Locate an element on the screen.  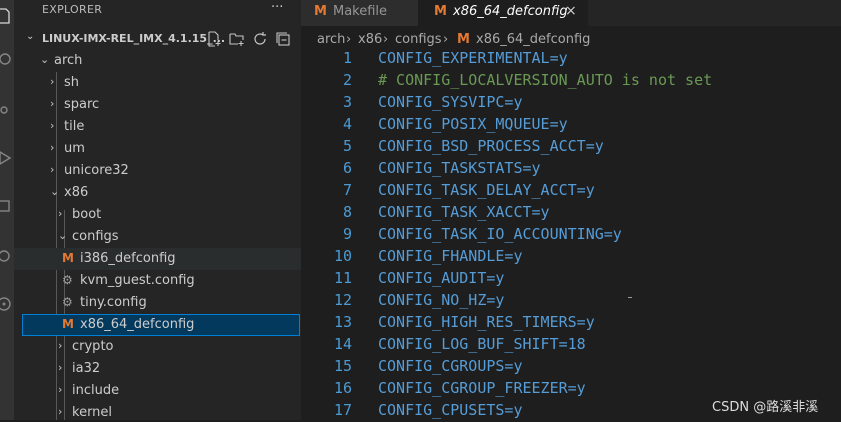
extensions-icon is located at coordinates (6, 206).